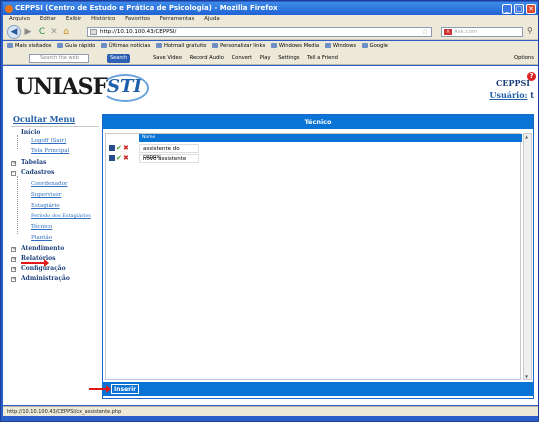 The image size is (539, 422). What do you see at coordinates (42, 32) in the screenshot?
I see `reload-icon: C` at bounding box center [42, 32].